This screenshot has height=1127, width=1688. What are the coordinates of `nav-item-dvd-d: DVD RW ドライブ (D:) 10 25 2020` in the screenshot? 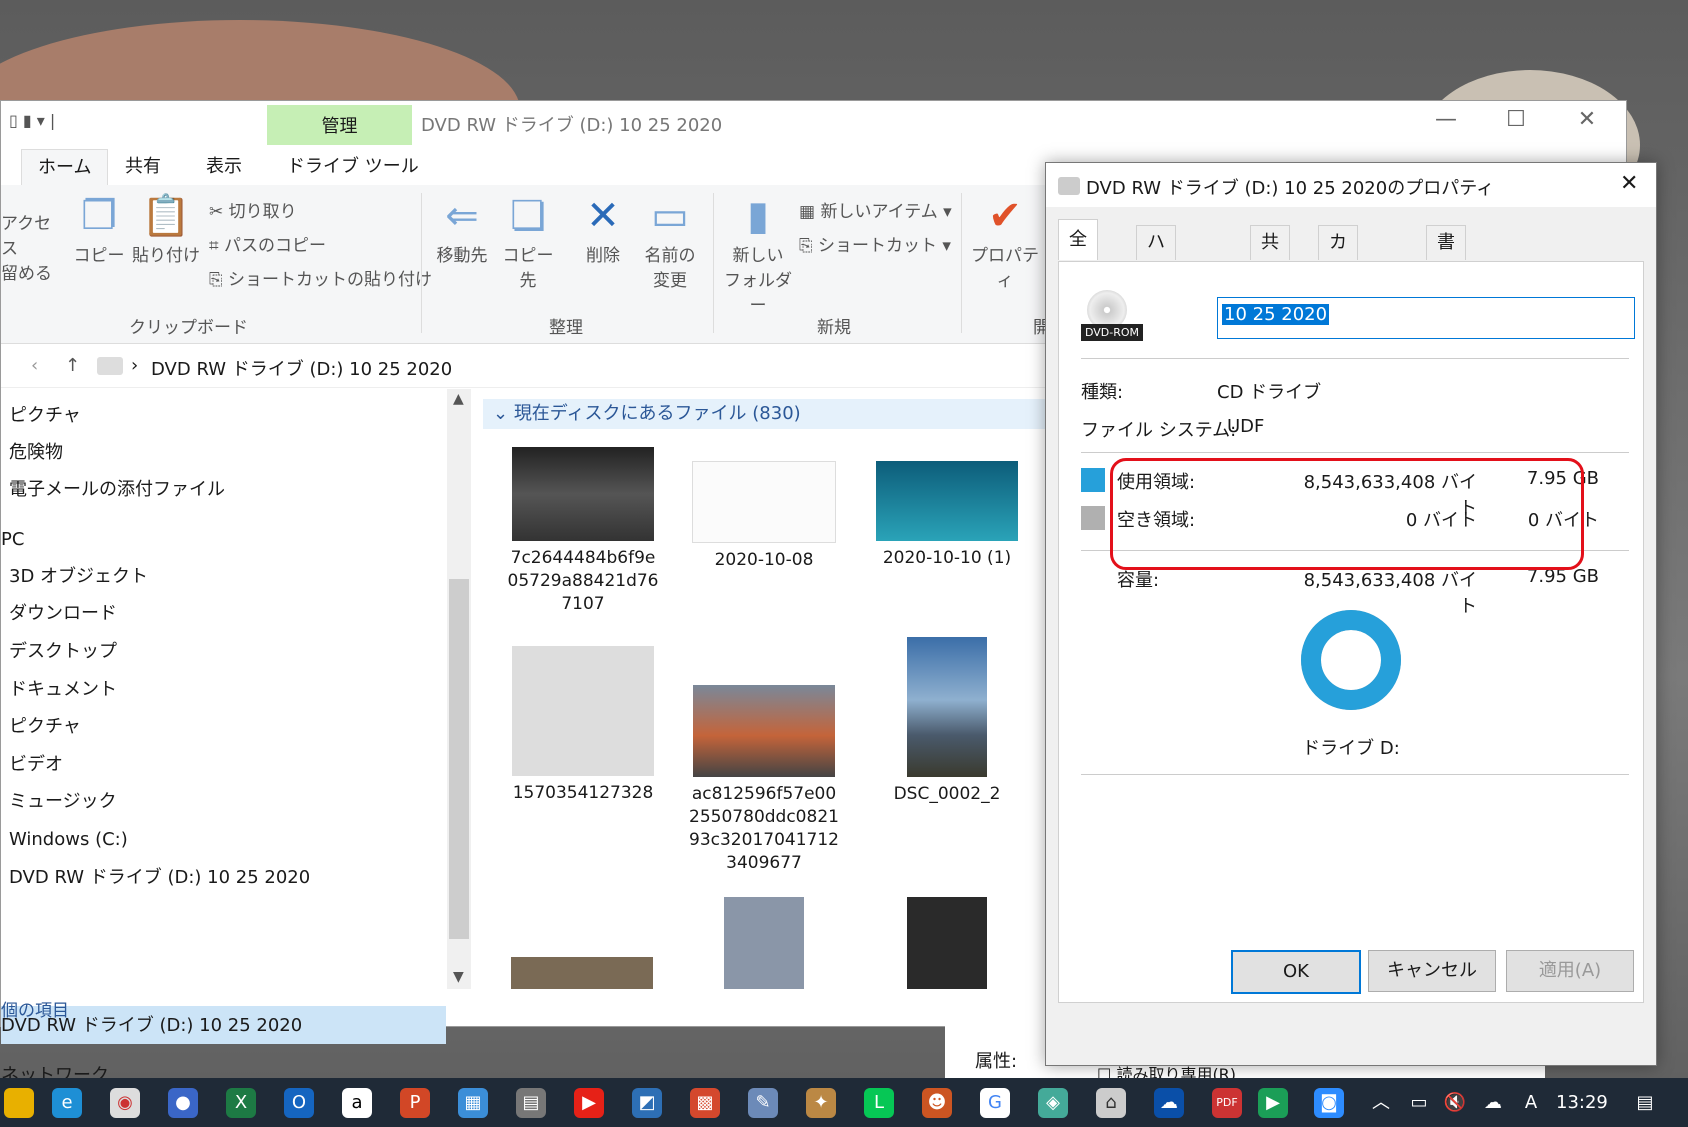 It's located at (159, 878).